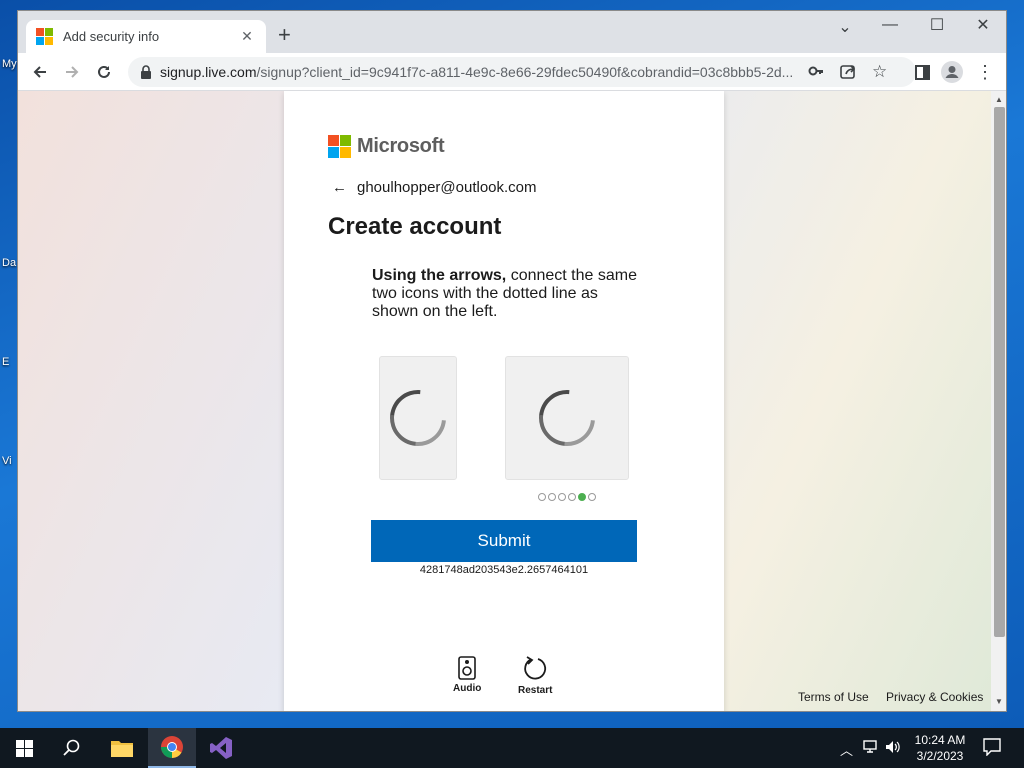  I want to click on desktop-label: My, so click(9, 64).